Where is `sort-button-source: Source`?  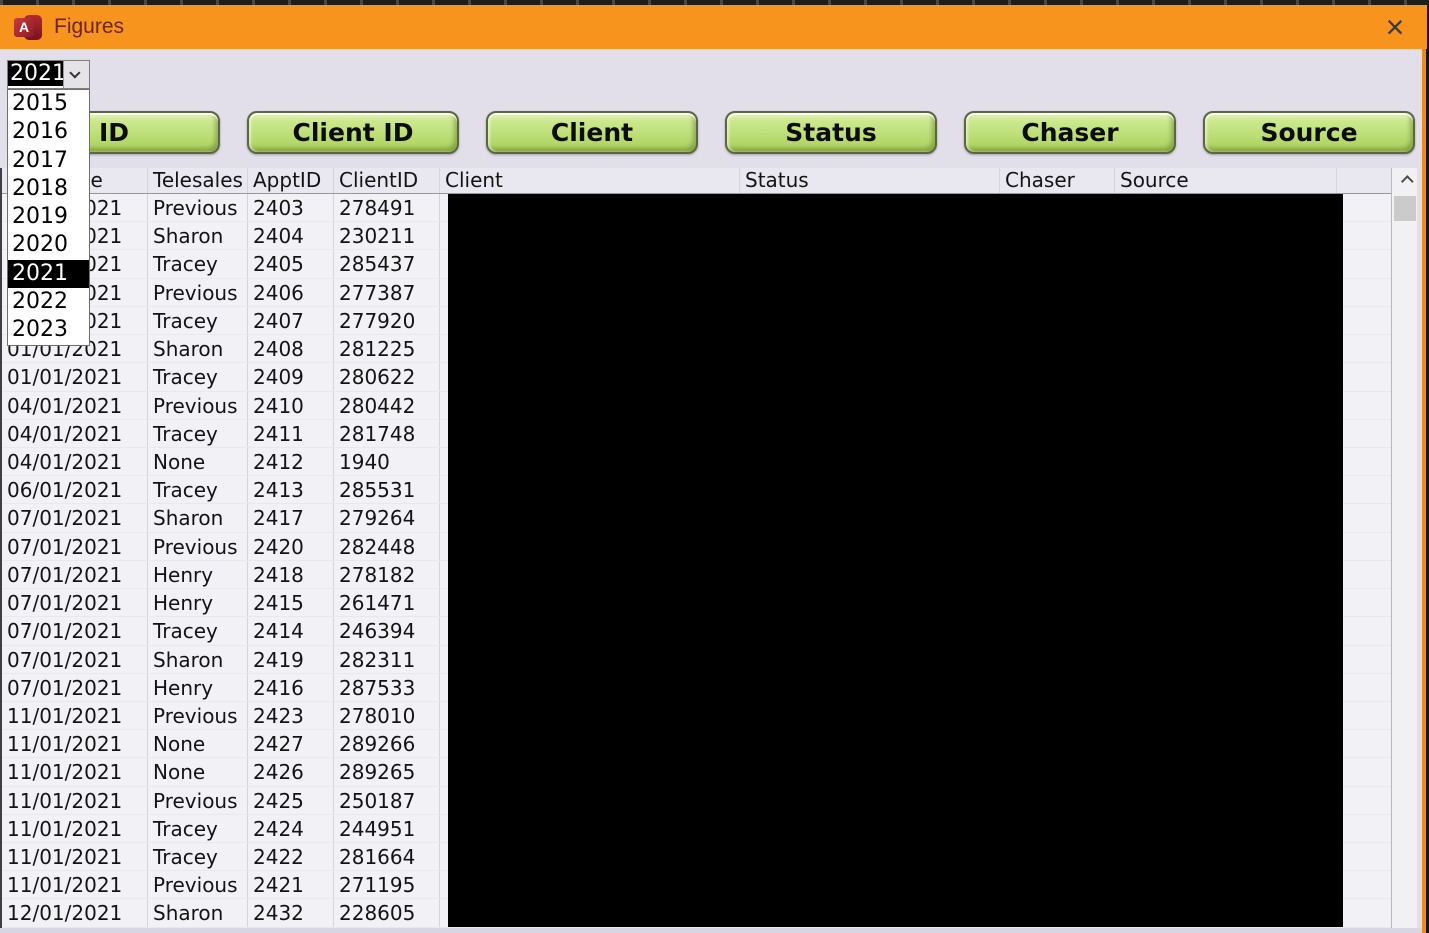 sort-button-source: Source is located at coordinates (1309, 132).